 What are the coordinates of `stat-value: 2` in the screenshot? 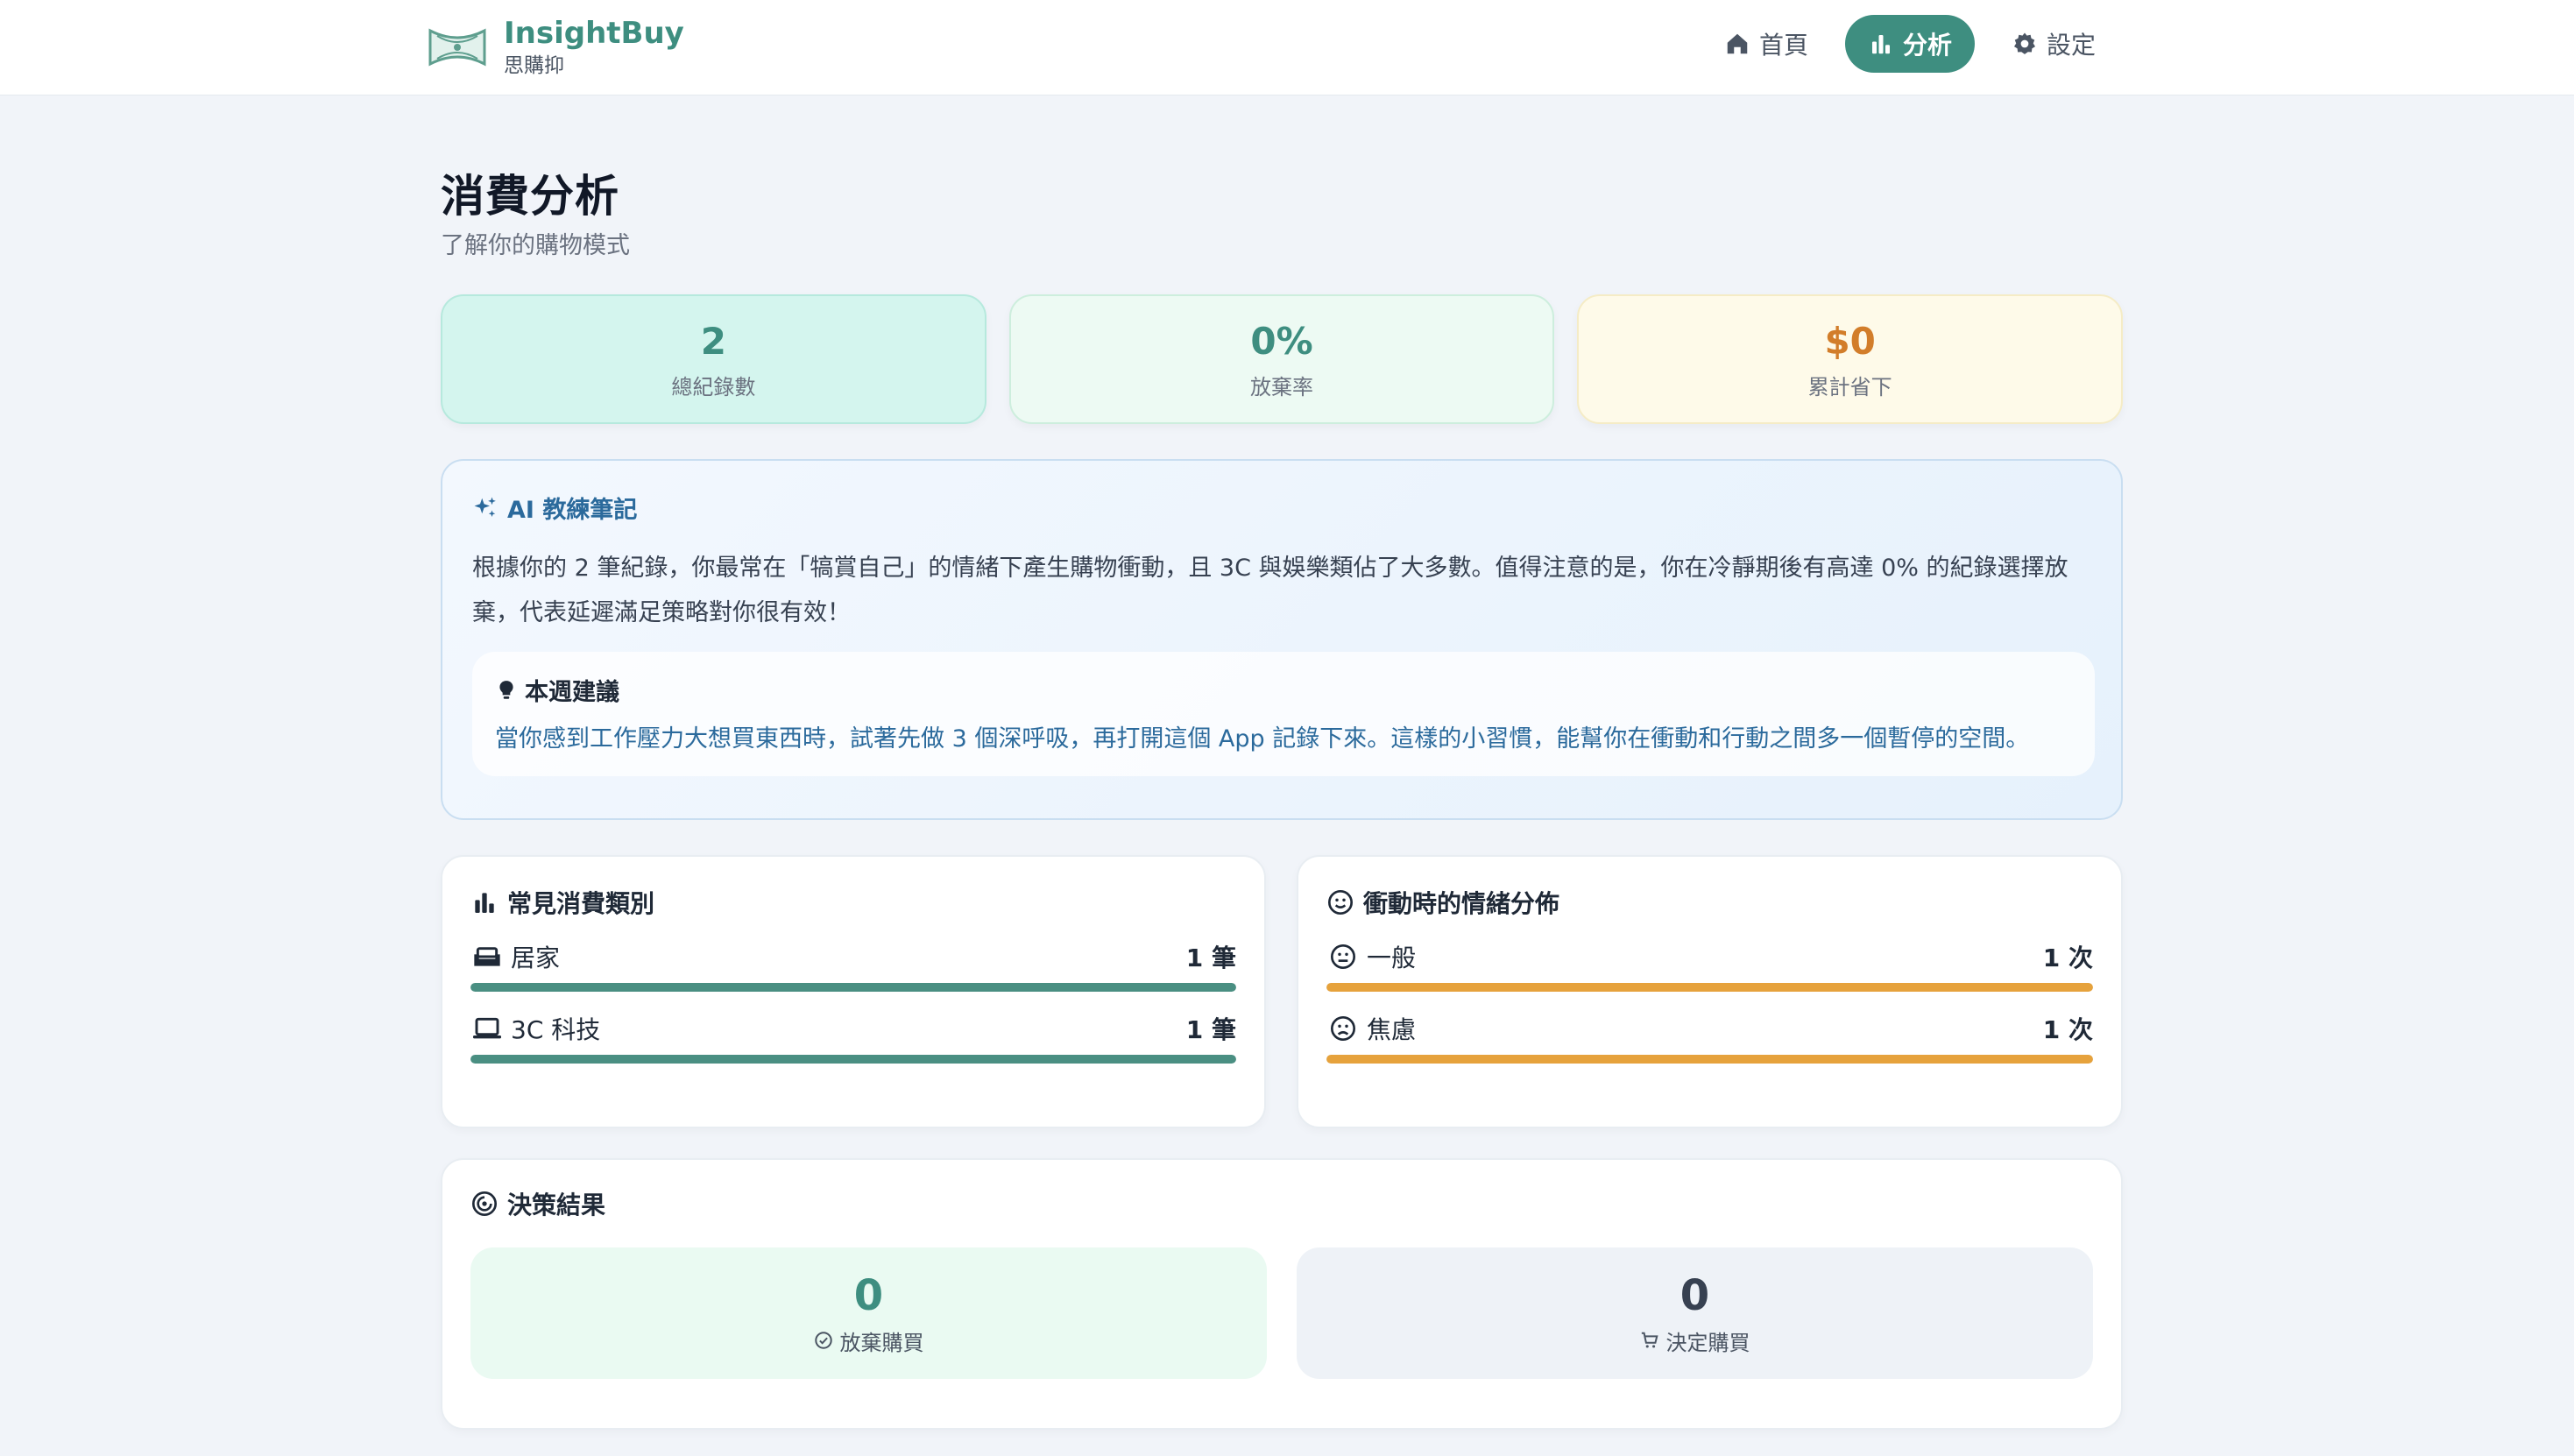 It's located at (713, 341).